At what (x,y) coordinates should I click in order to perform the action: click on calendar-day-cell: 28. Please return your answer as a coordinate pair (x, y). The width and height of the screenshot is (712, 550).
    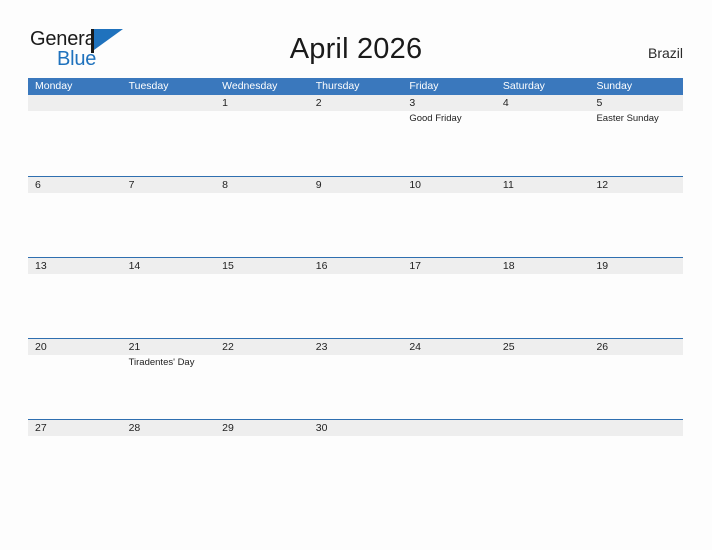
    Looking at the image, I should click on (168, 460).